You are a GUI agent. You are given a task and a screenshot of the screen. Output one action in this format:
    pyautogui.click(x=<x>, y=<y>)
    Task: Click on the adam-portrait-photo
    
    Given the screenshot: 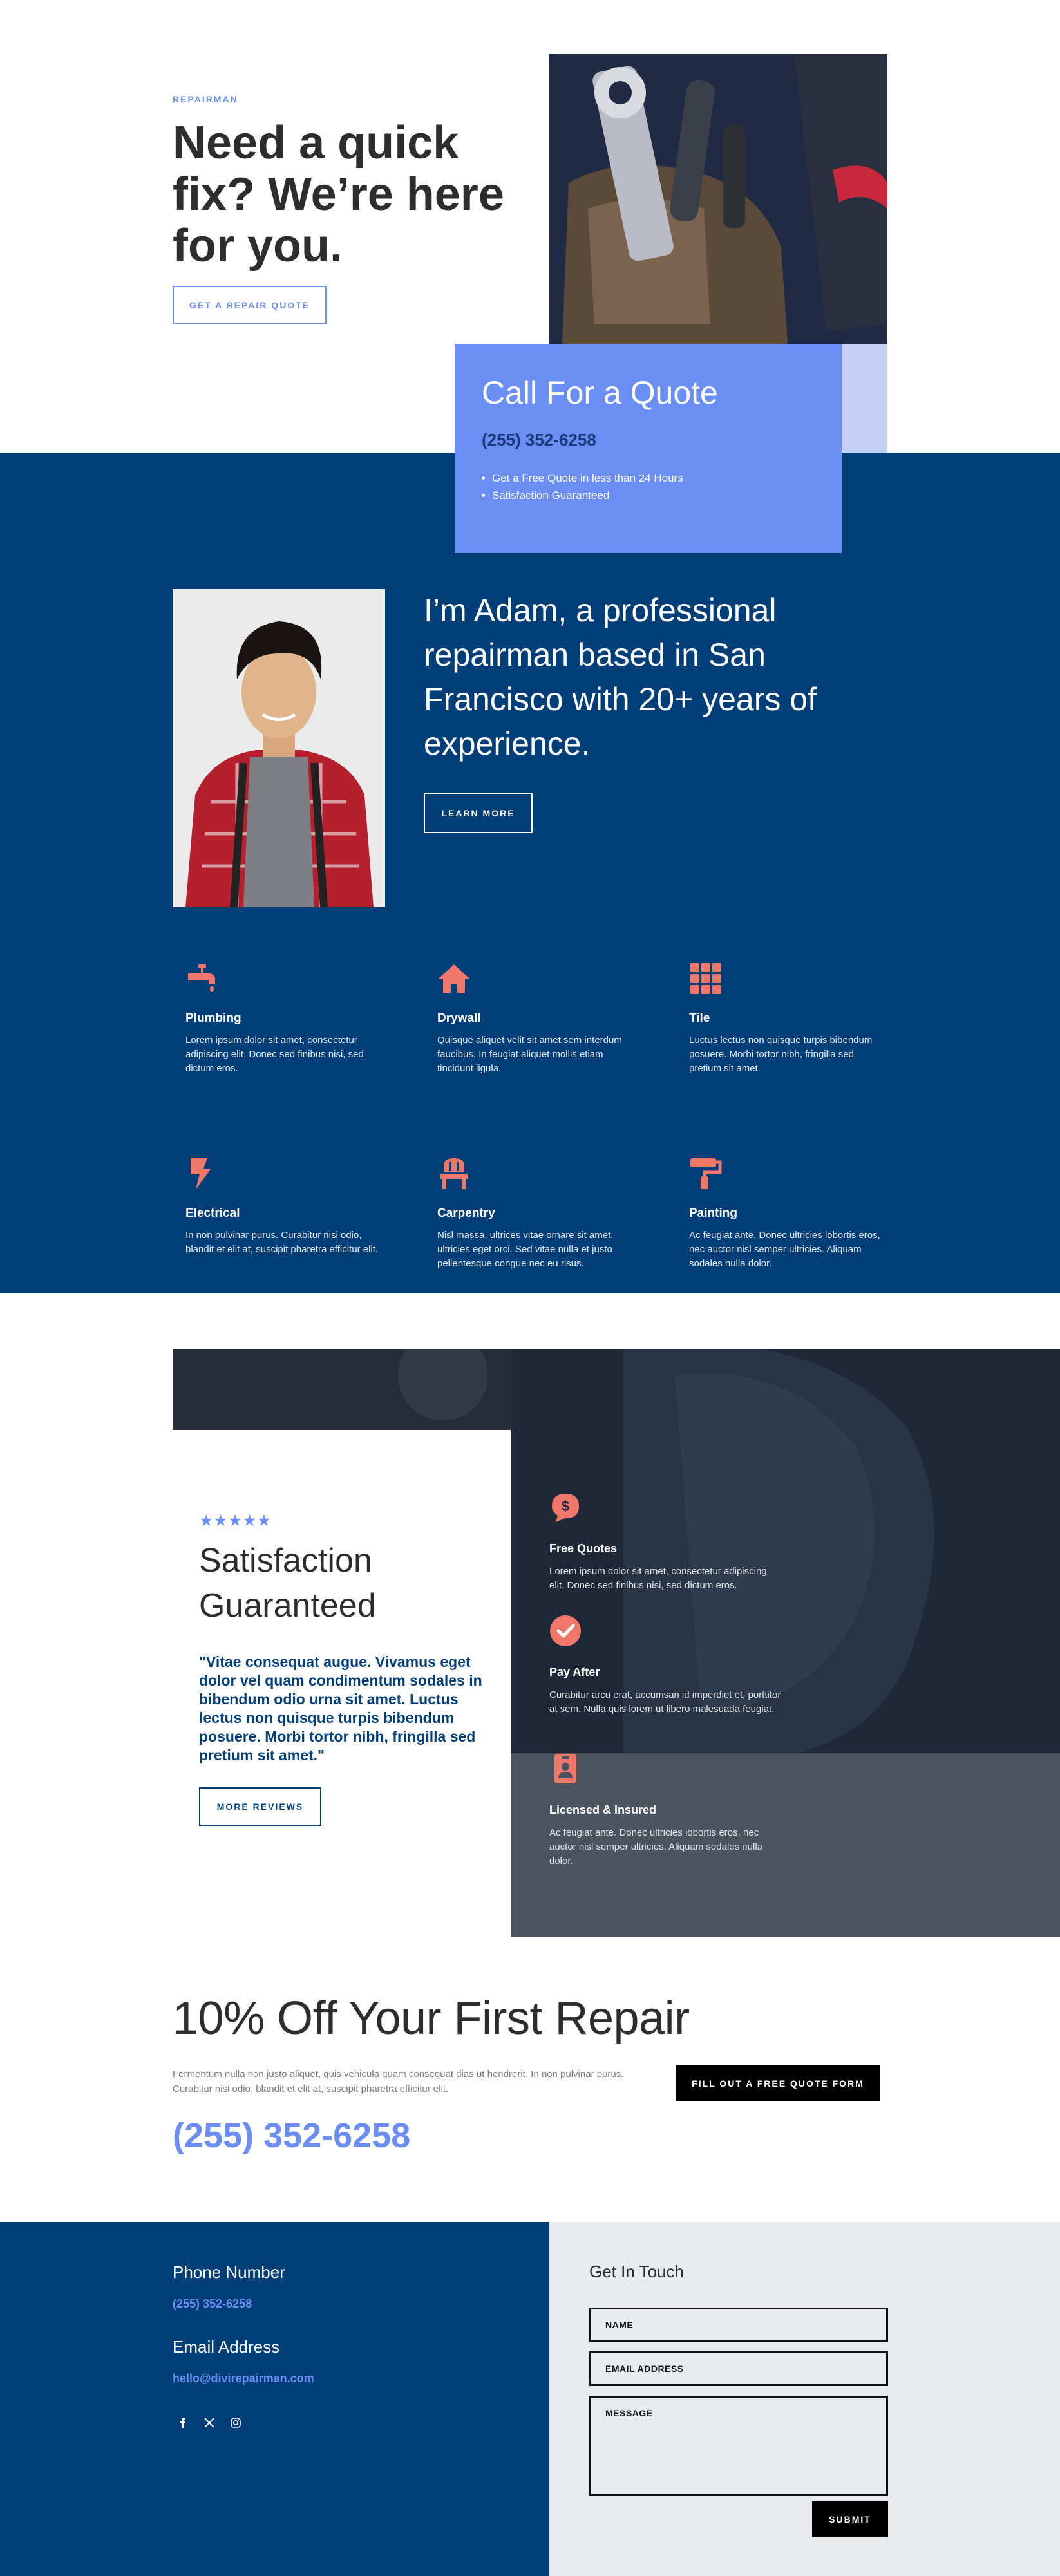 What is the action you would take?
    pyautogui.click(x=279, y=748)
    